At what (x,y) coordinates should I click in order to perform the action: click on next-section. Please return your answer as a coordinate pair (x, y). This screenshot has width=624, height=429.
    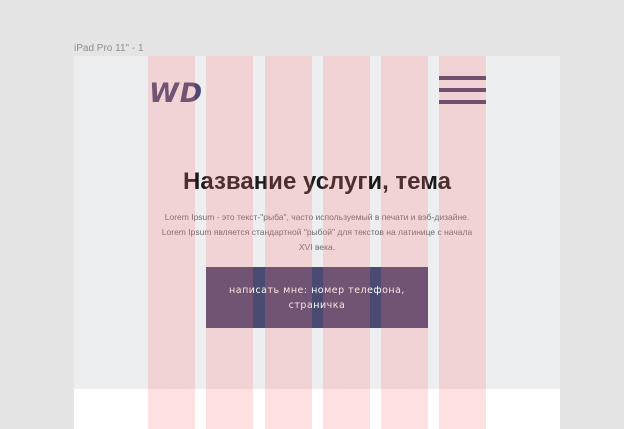
    Looking at the image, I should click on (317, 409).